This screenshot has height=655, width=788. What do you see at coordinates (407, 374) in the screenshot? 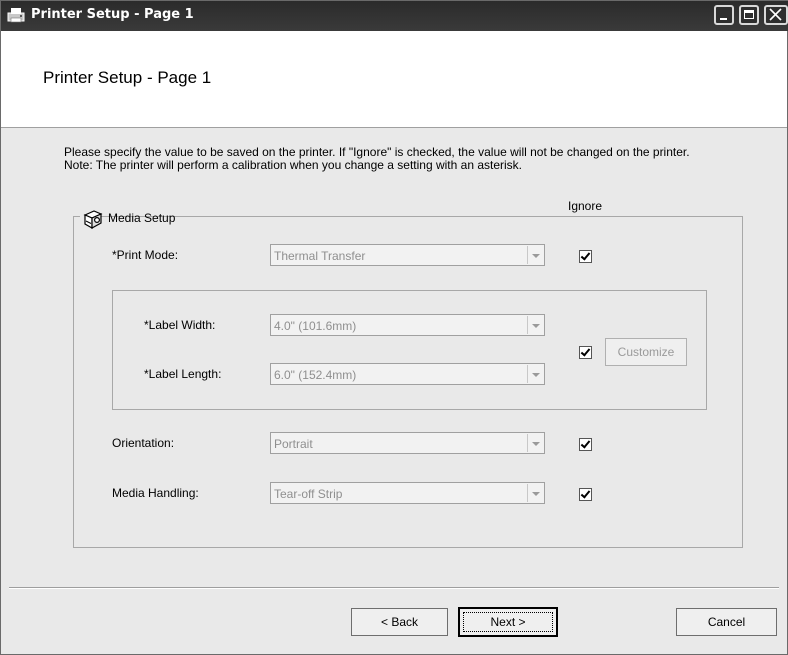
I see `label-length-select: 6.0" (152.4mm)` at bounding box center [407, 374].